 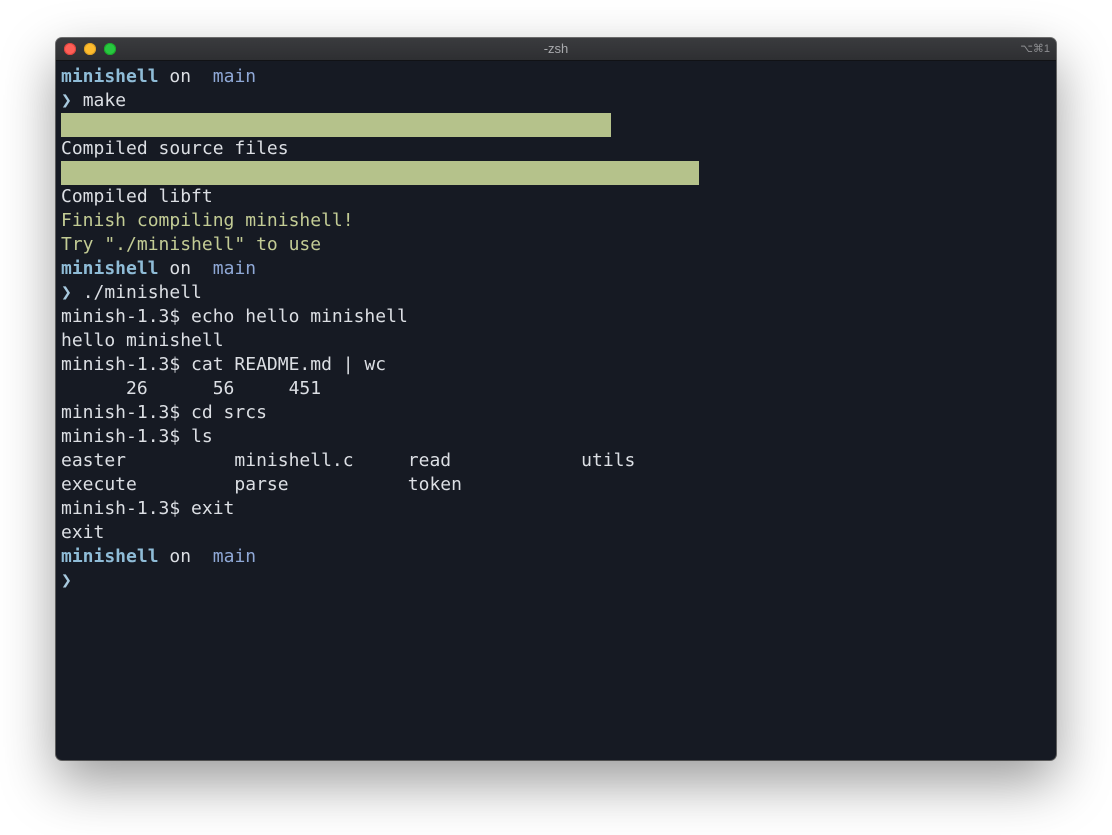 I want to click on shell-line: minish-1.3$ cd srcs, so click(x=164, y=412).